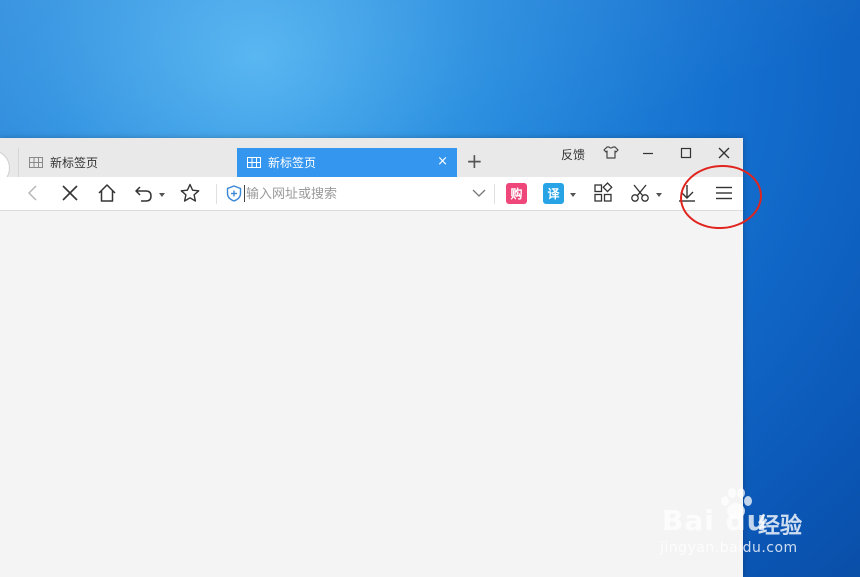  Describe the element at coordinates (347, 162) in the screenshot. I see `tab-new-tab-2: 新标签页 ×` at that location.